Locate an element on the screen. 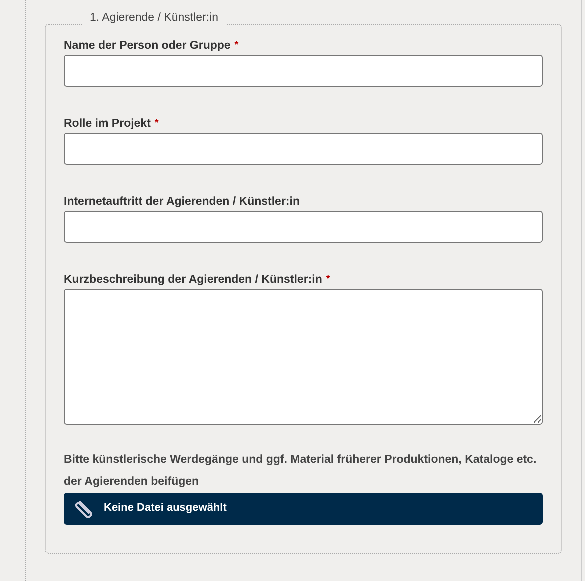 The width and height of the screenshot is (585, 581). file-upload-button: Keine Datei ausgewählt is located at coordinates (303, 508).